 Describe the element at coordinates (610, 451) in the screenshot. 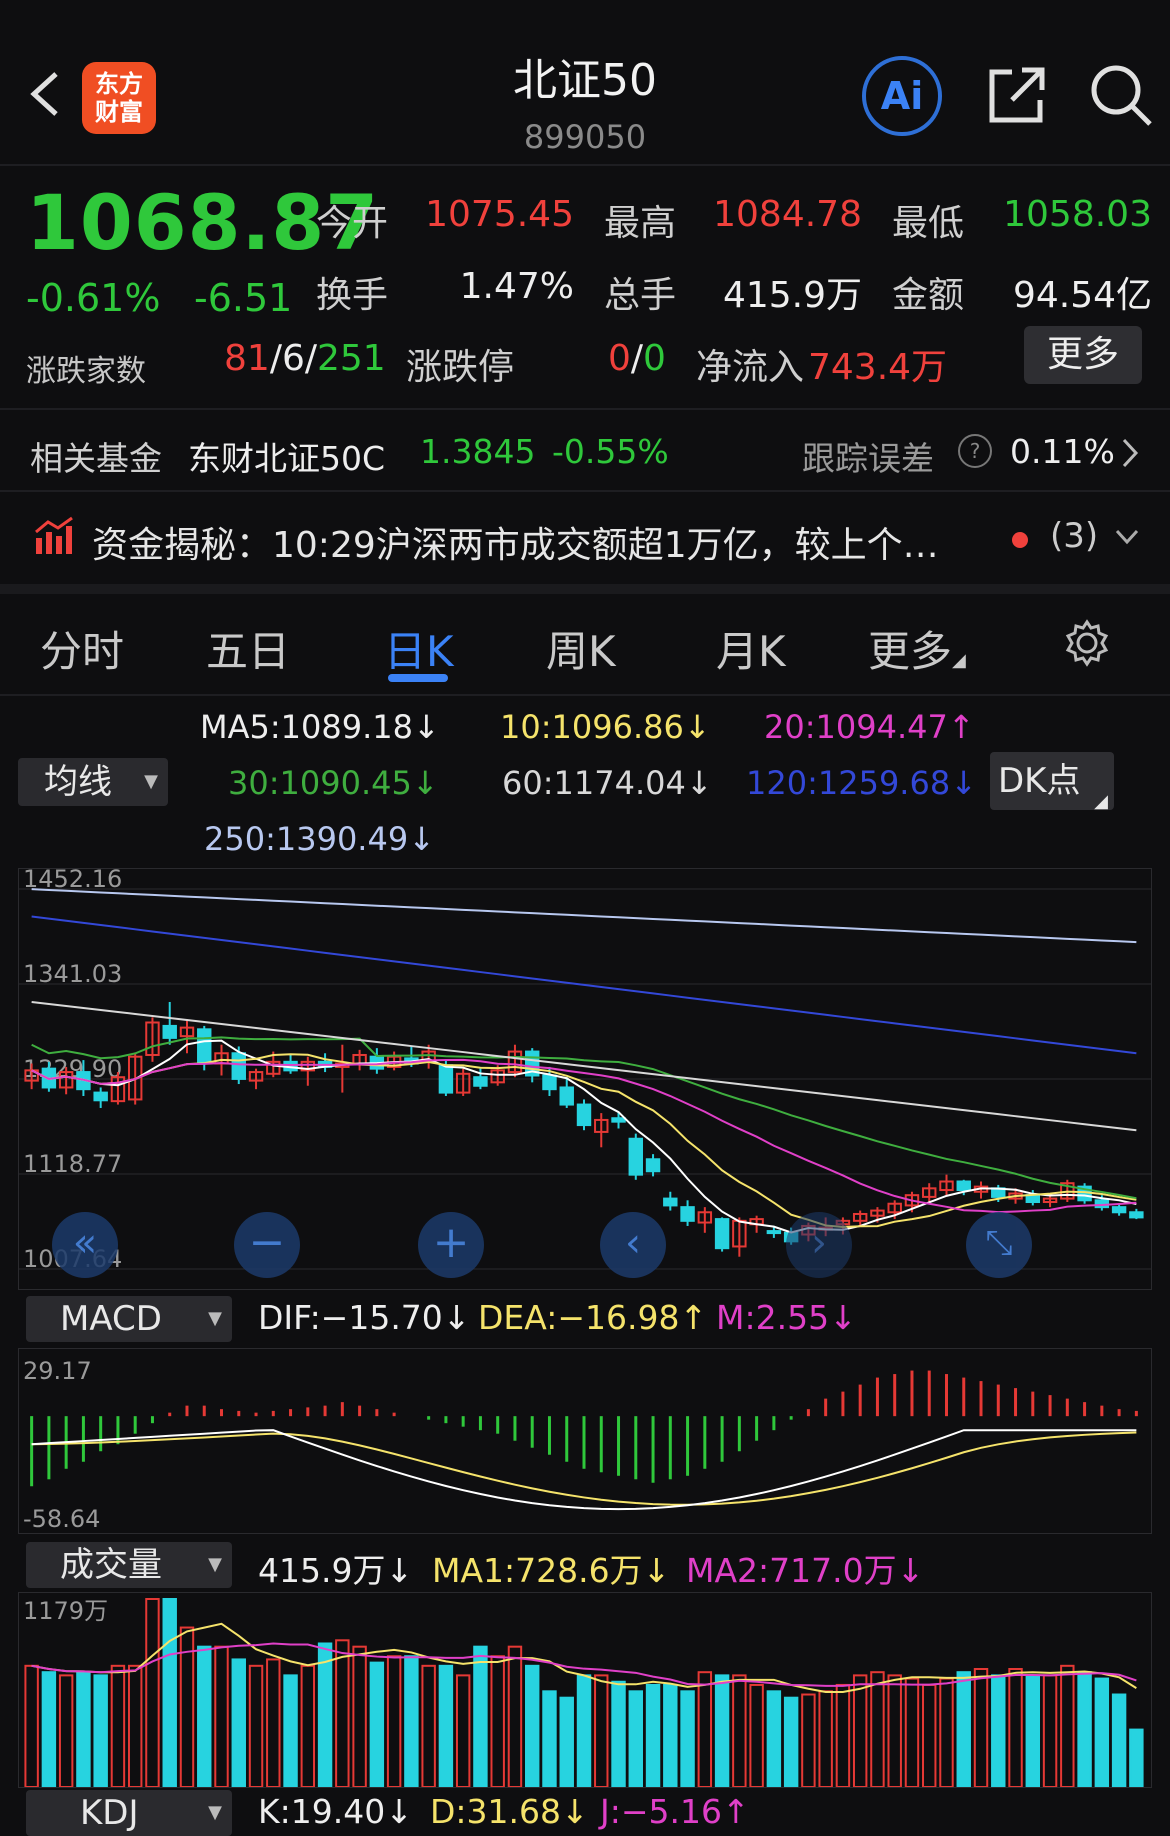

I see `fund-change: -0.55%` at that location.